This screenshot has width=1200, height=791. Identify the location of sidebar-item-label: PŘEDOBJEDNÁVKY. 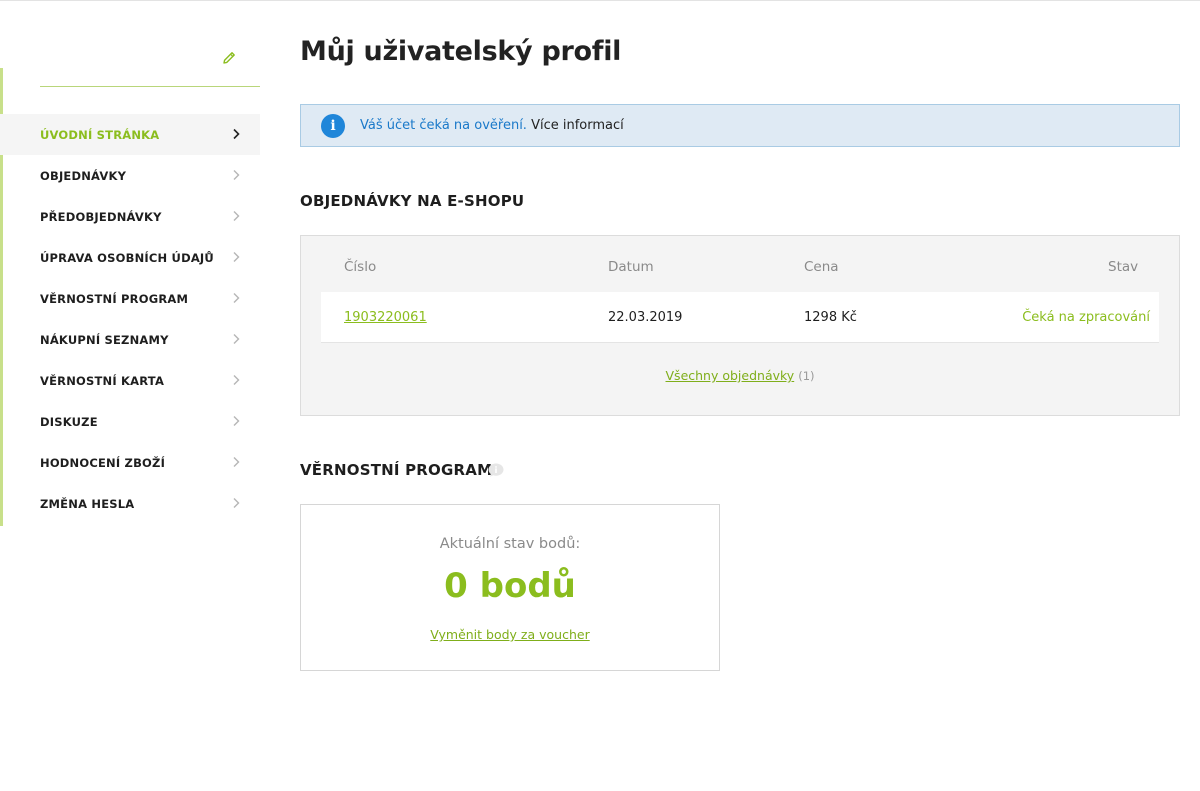
(101, 216).